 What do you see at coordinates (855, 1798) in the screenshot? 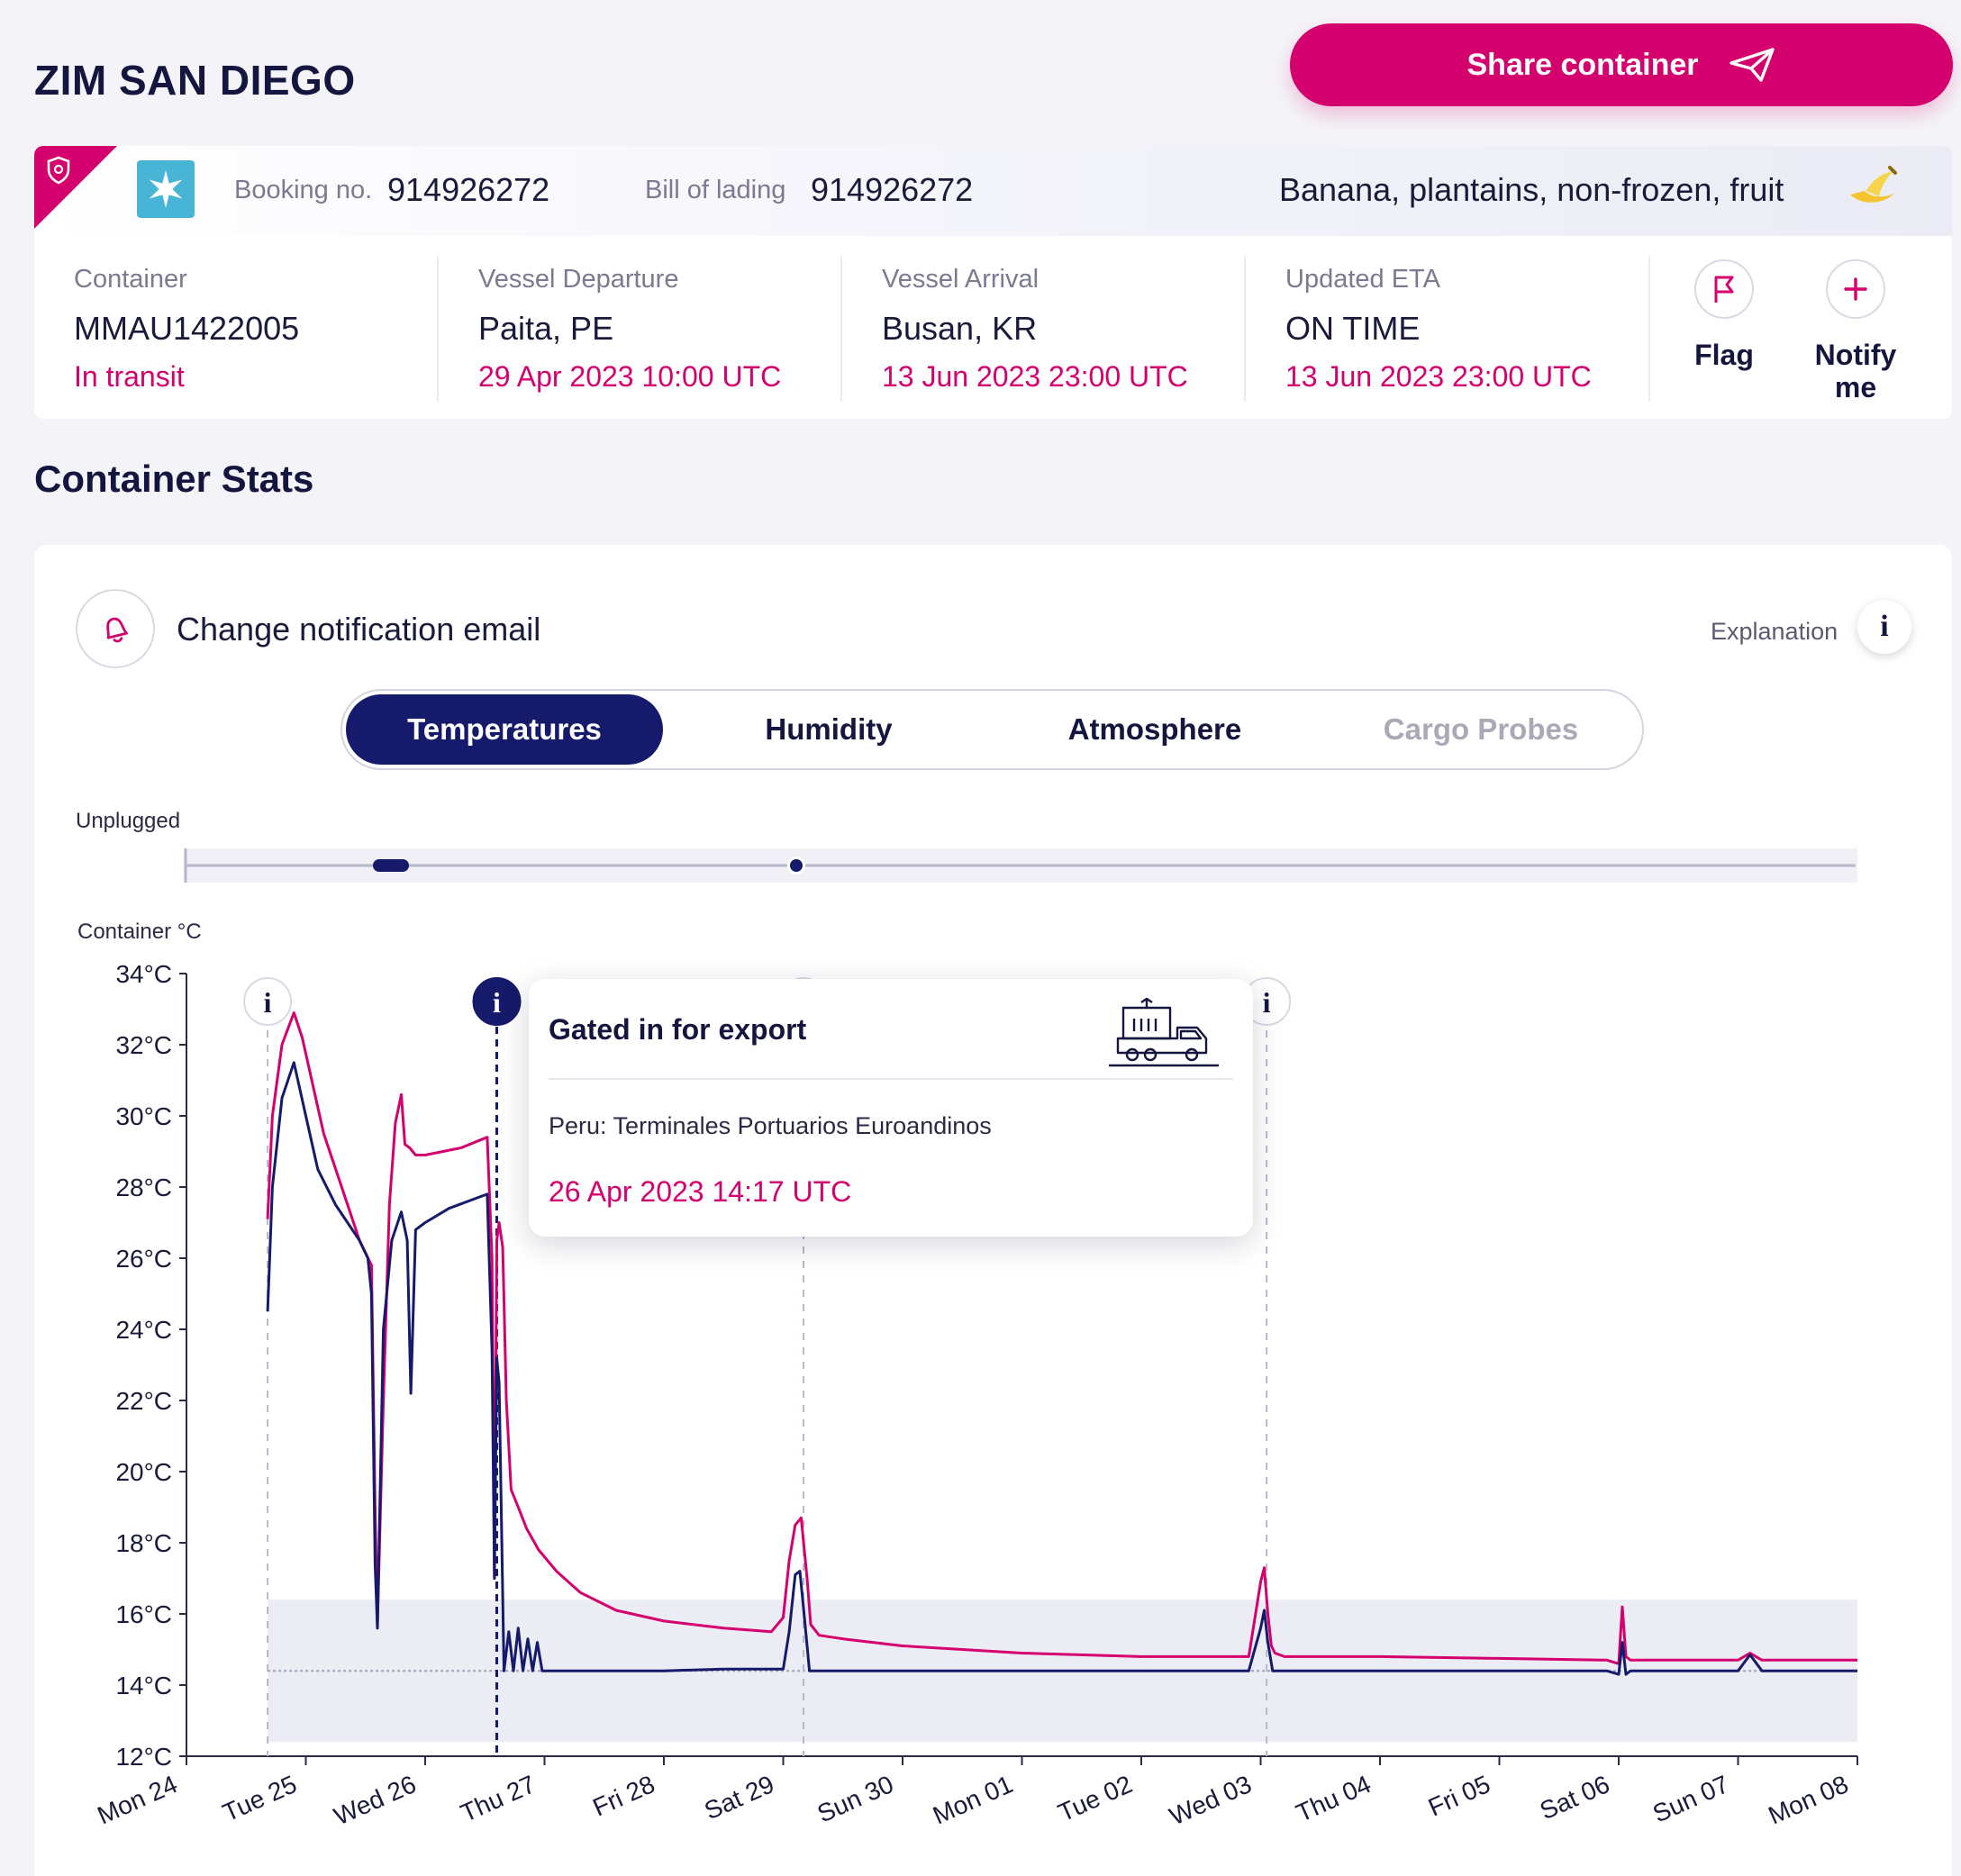
I see `x-tick-label: Sun 30` at bounding box center [855, 1798].